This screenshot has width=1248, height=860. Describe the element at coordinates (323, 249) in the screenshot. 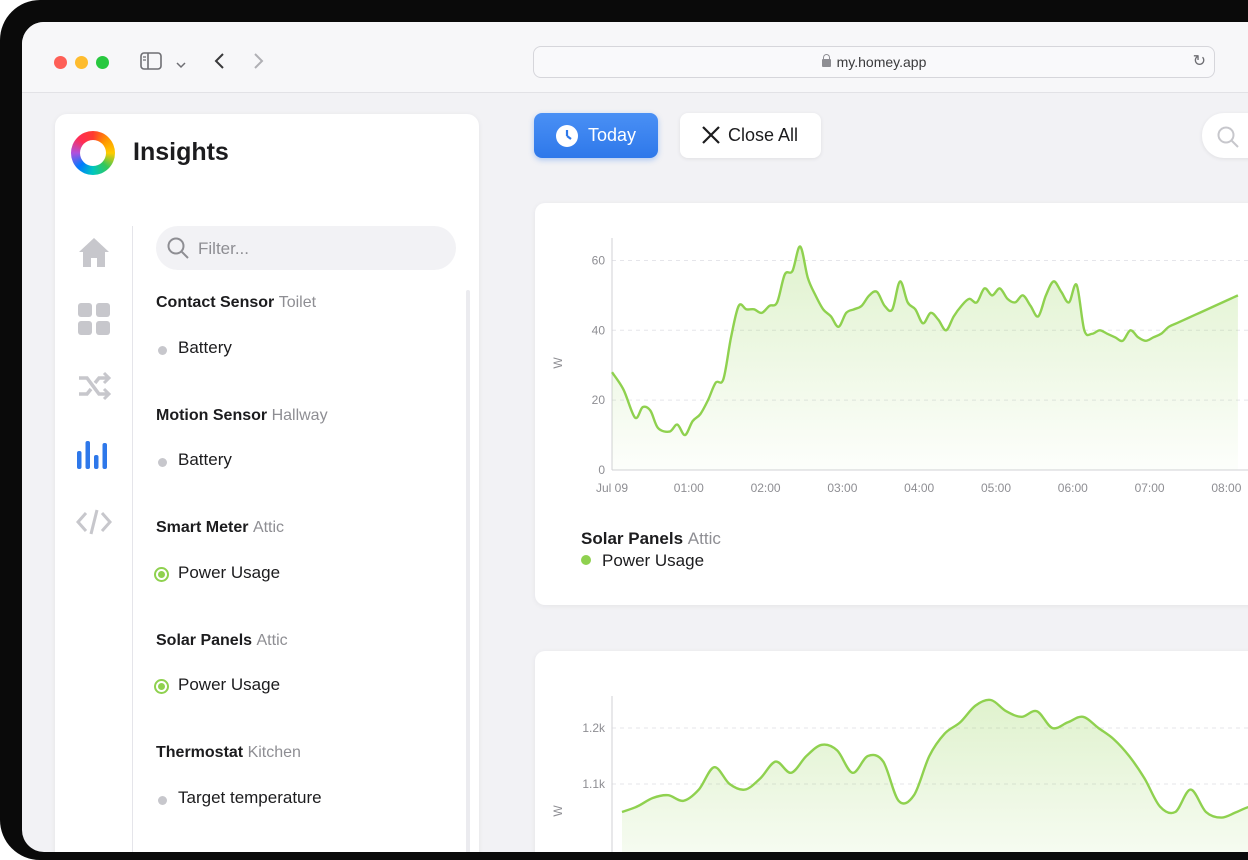

I see `filter-input` at that location.